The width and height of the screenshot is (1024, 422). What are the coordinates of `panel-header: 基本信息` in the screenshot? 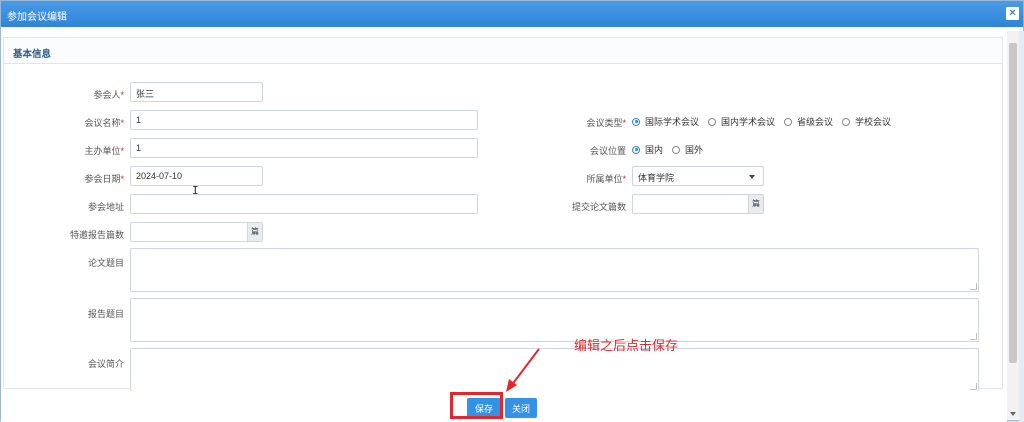 It's located at (503, 51).